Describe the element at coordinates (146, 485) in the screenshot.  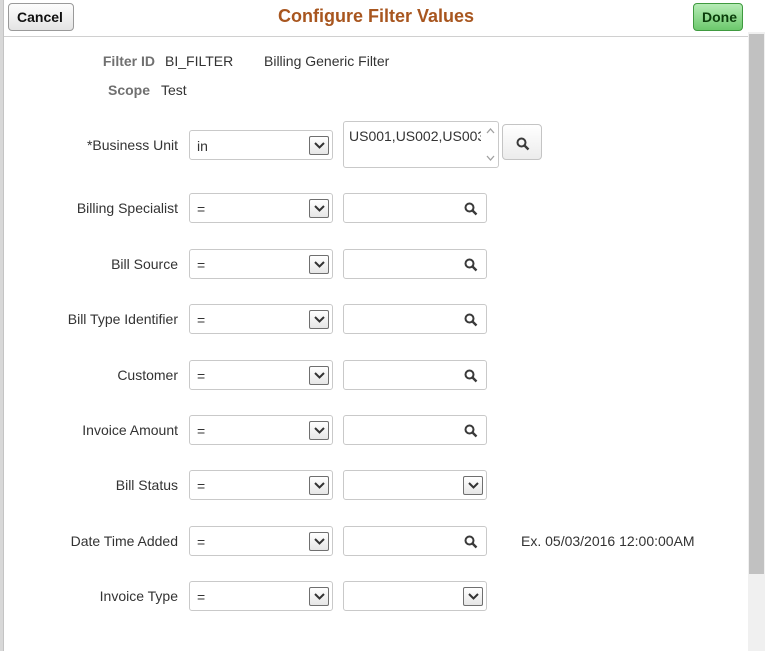
I see `bill-status-label: Bill Status` at that location.